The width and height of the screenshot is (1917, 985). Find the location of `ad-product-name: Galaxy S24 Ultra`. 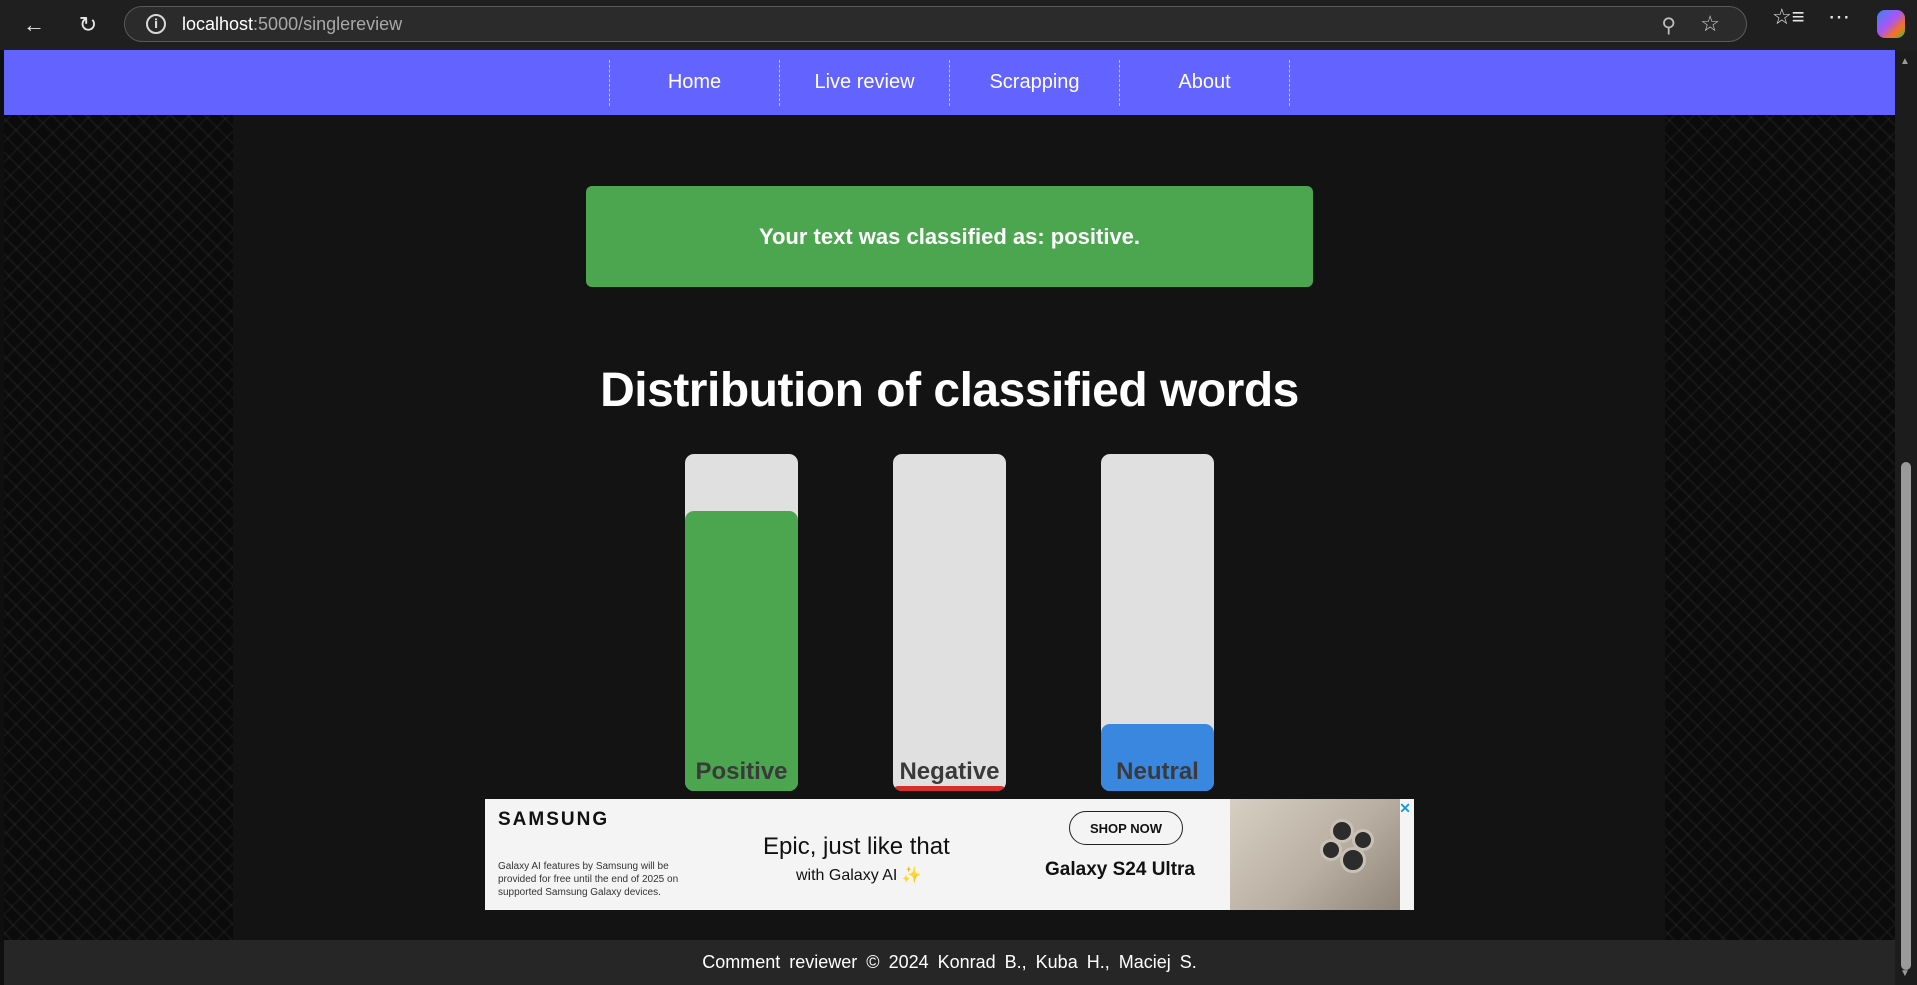

ad-product-name: Galaxy S24 Ultra is located at coordinates (1120, 869).